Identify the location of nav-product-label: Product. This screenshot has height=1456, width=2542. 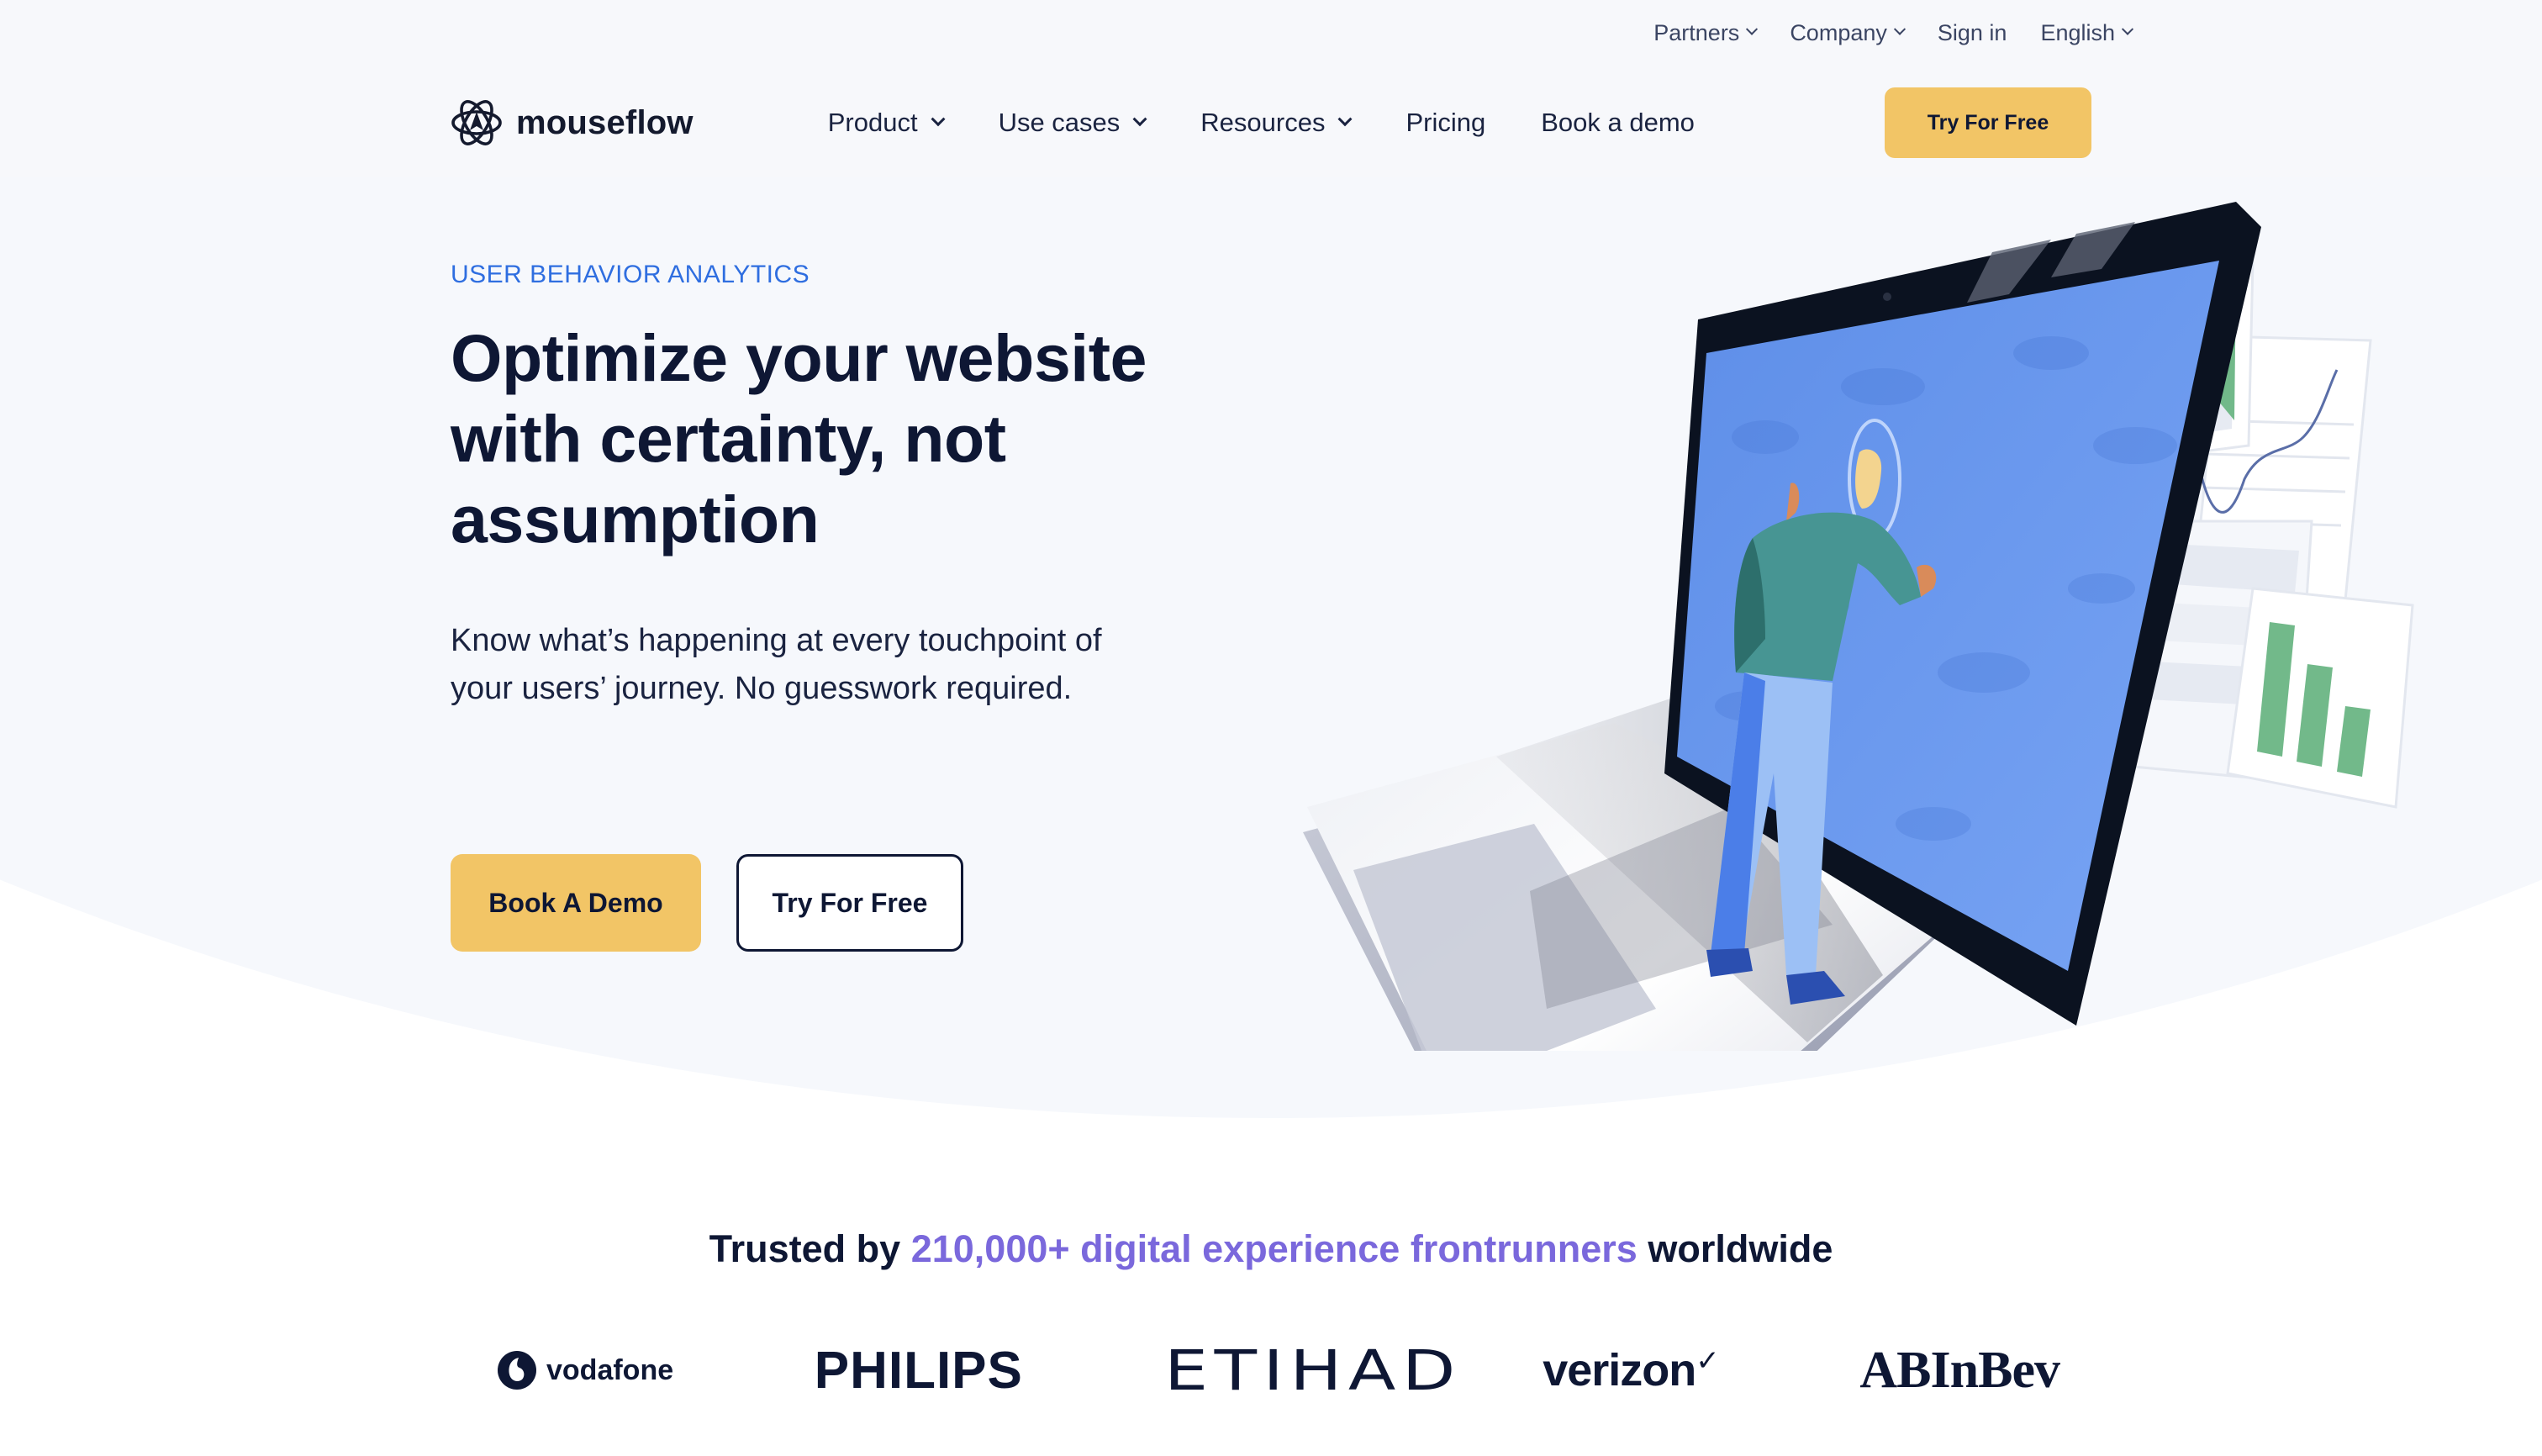
(872, 122).